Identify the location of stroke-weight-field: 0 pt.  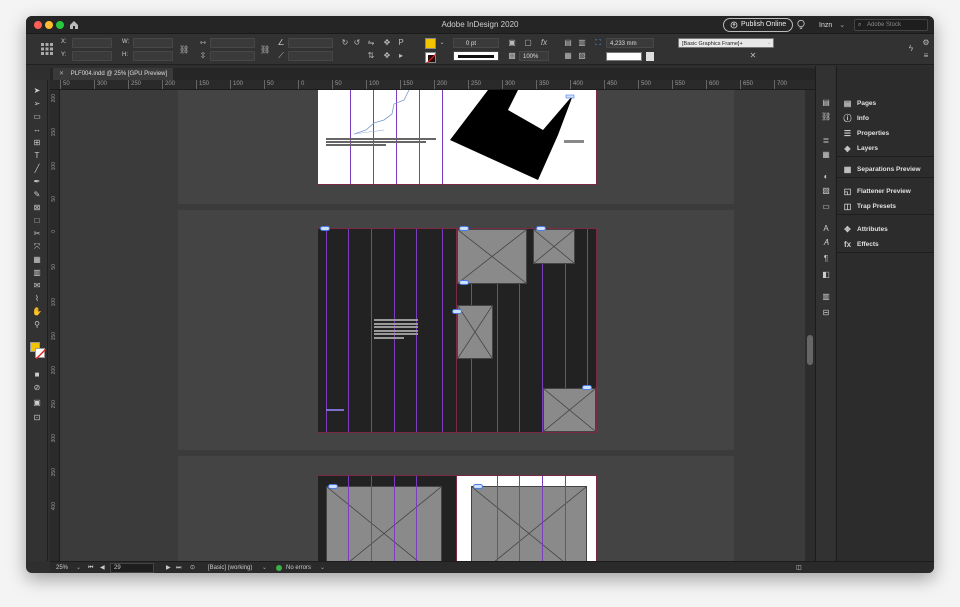
(476, 43).